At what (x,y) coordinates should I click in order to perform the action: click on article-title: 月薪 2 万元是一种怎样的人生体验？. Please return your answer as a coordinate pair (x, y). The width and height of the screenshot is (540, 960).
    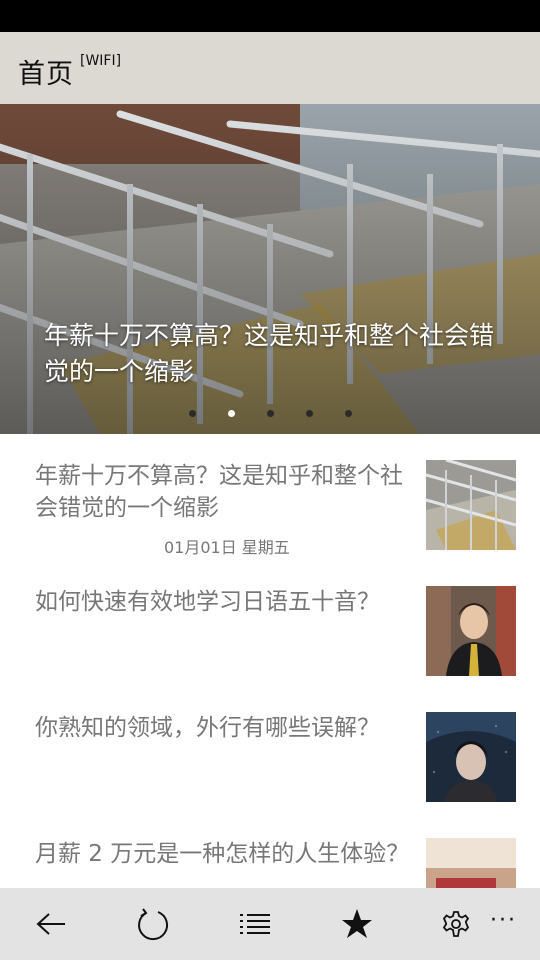
    Looking at the image, I should click on (228, 854).